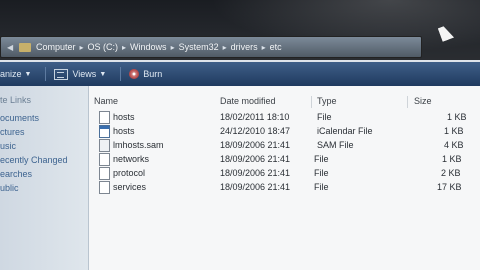  I want to click on file-row: networks 18/09/2006 21:41 File 1 KB, so click(284, 160).